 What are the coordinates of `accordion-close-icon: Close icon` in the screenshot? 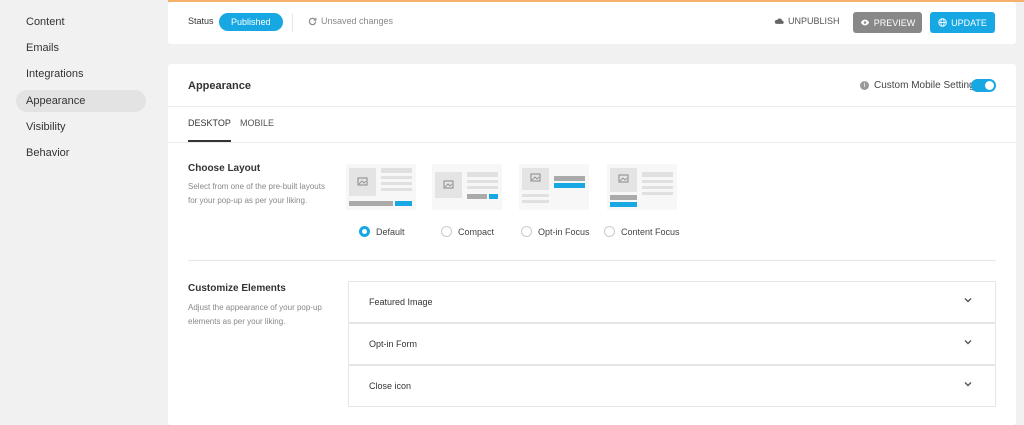 It's located at (672, 386).